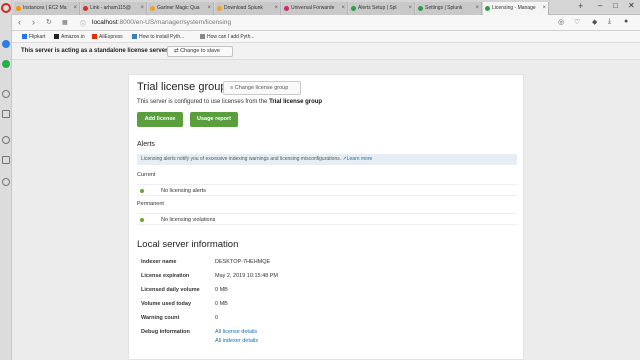  What do you see at coordinates (6, 182) in the screenshot?
I see `clock-icon` at bounding box center [6, 182].